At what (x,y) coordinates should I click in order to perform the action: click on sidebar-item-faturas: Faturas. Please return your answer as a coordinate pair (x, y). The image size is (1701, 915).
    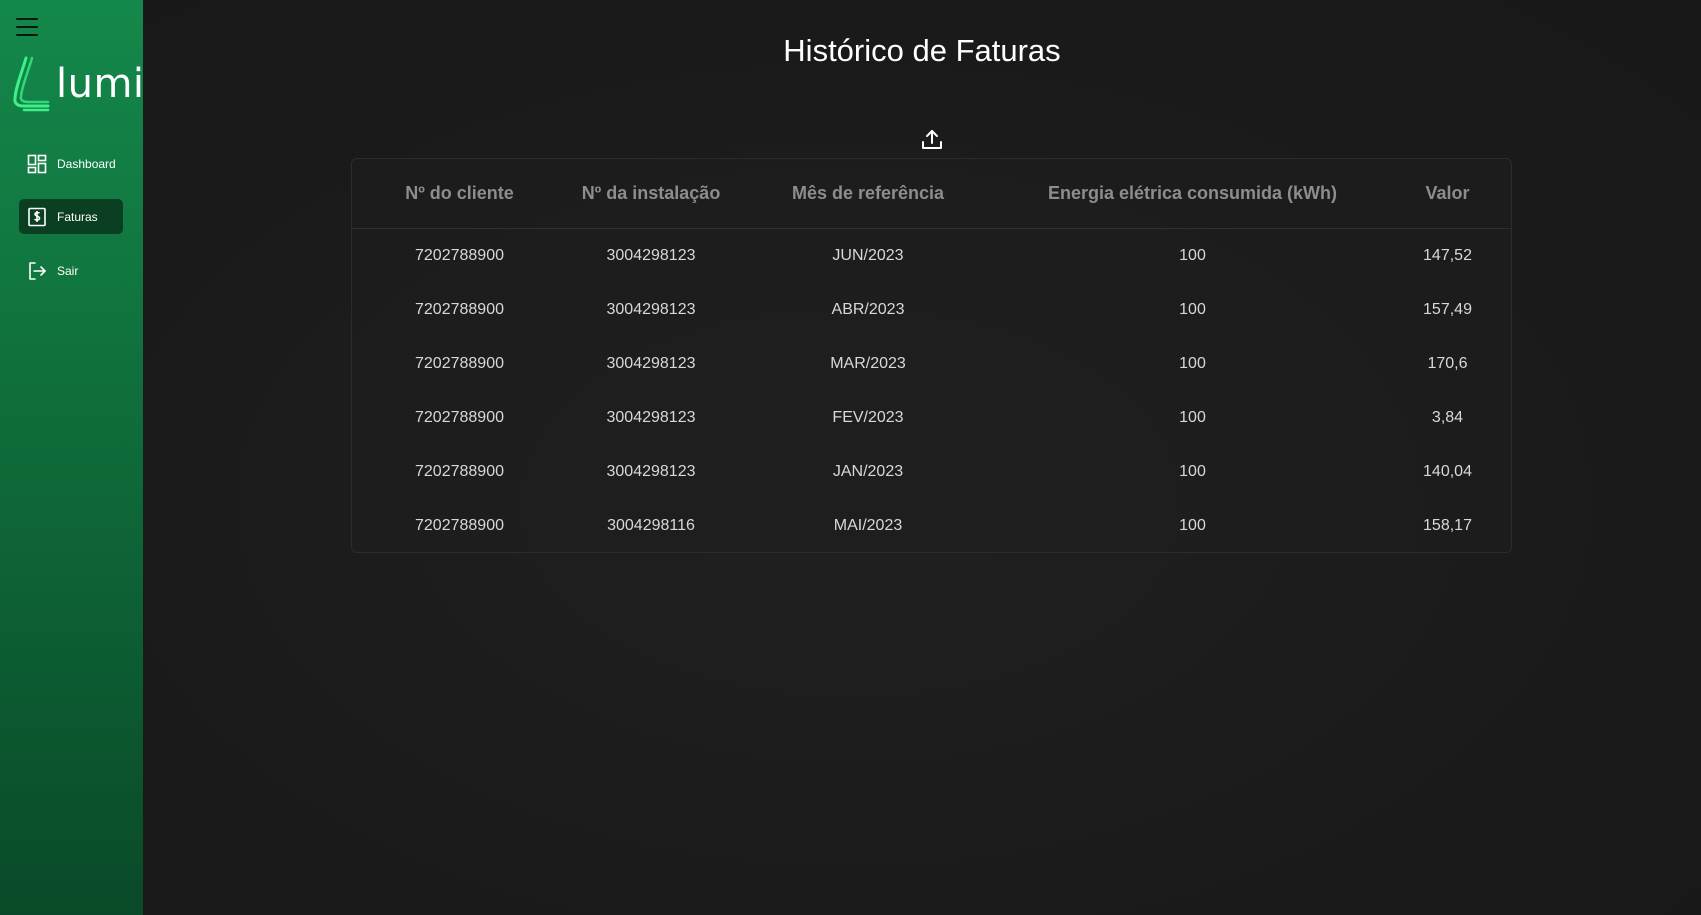
    Looking at the image, I should click on (71, 216).